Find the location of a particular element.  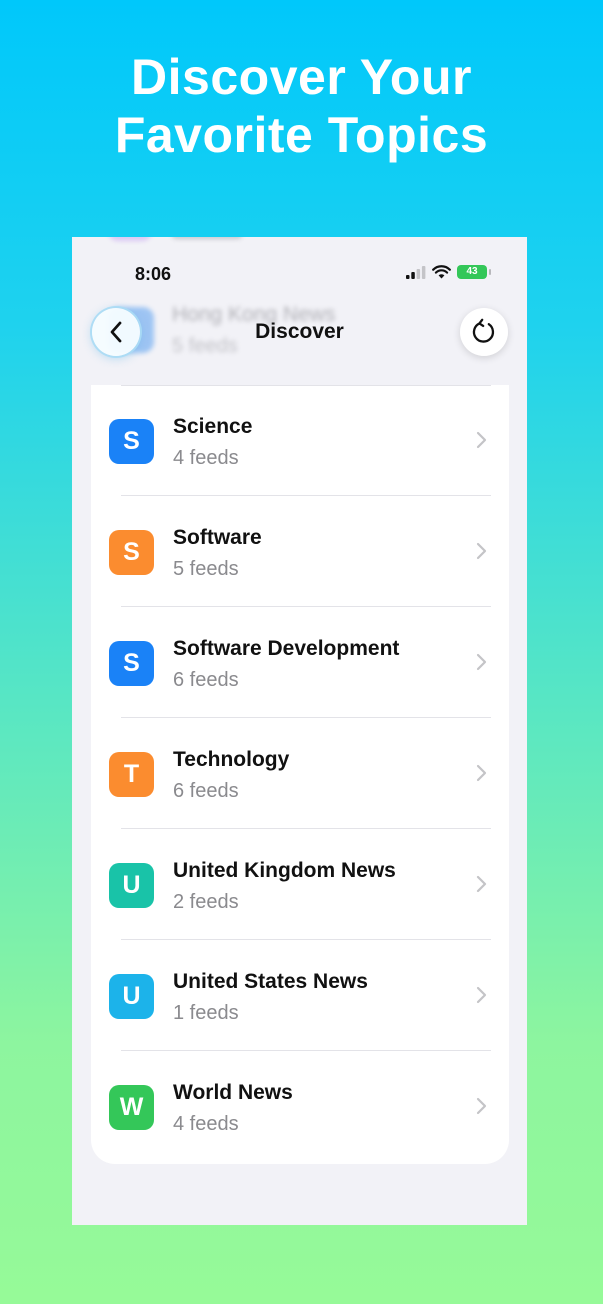

topic-row-software-development: S Software Development 6 feeds is located at coordinates (300, 662).